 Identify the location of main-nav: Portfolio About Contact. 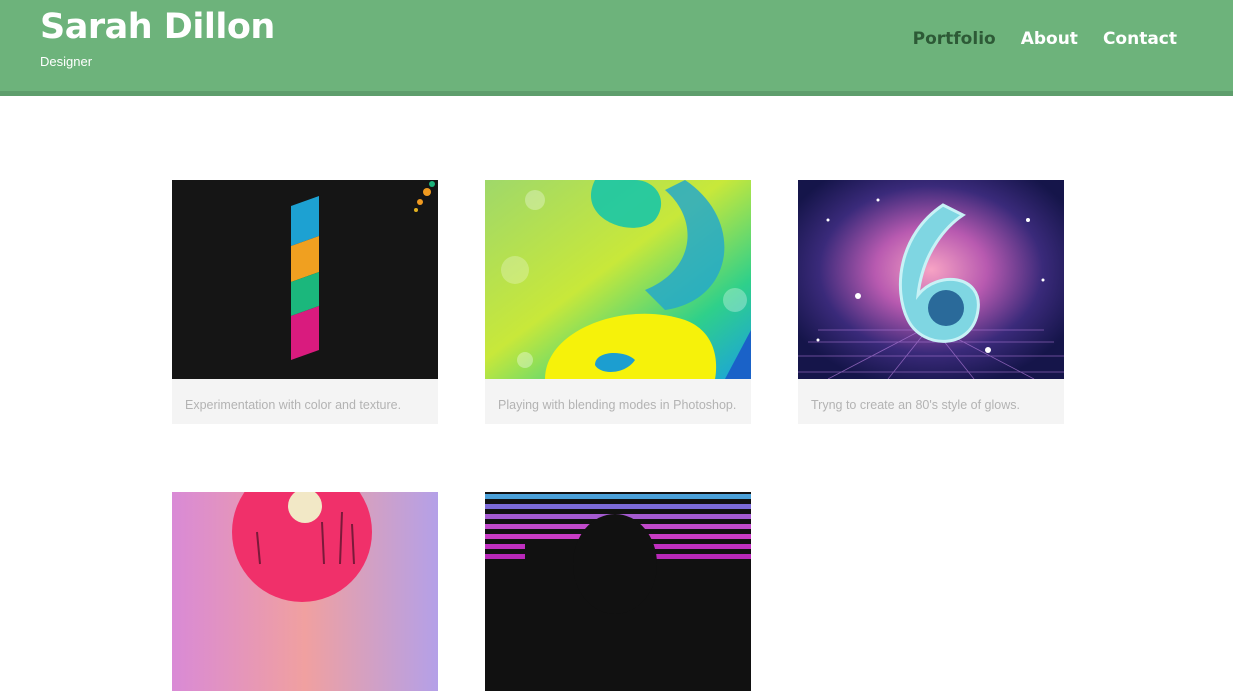
(1045, 39).